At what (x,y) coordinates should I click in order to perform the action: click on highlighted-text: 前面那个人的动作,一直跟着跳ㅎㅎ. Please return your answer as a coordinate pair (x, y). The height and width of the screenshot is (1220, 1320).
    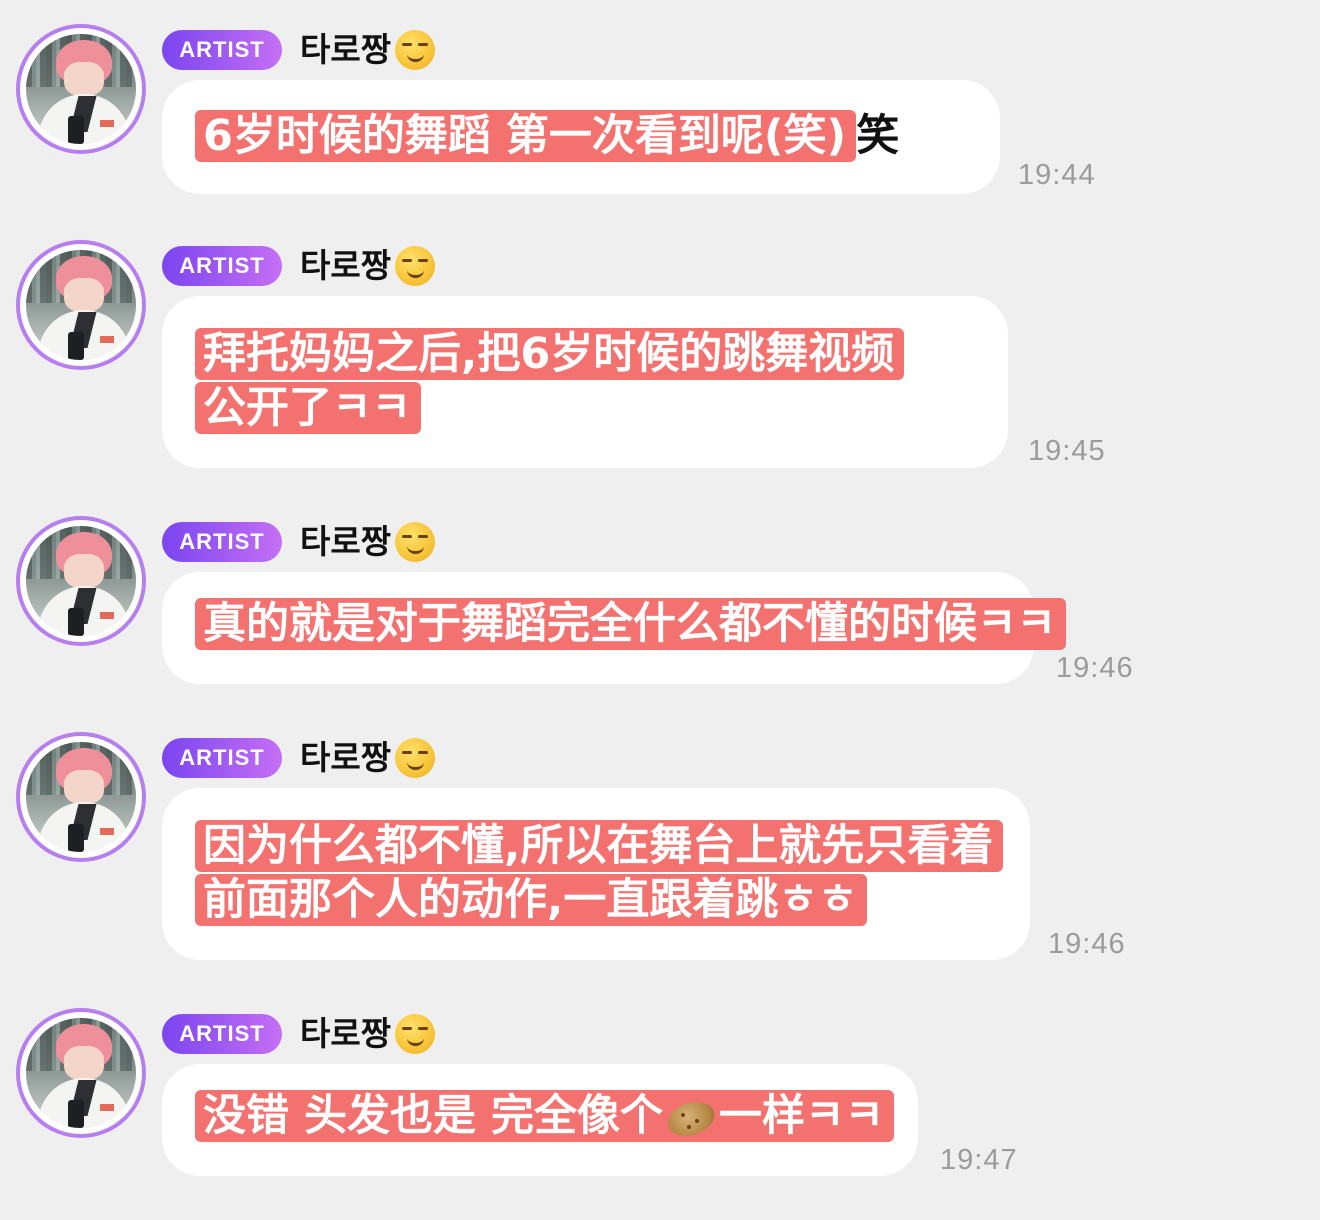
    Looking at the image, I should click on (531, 900).